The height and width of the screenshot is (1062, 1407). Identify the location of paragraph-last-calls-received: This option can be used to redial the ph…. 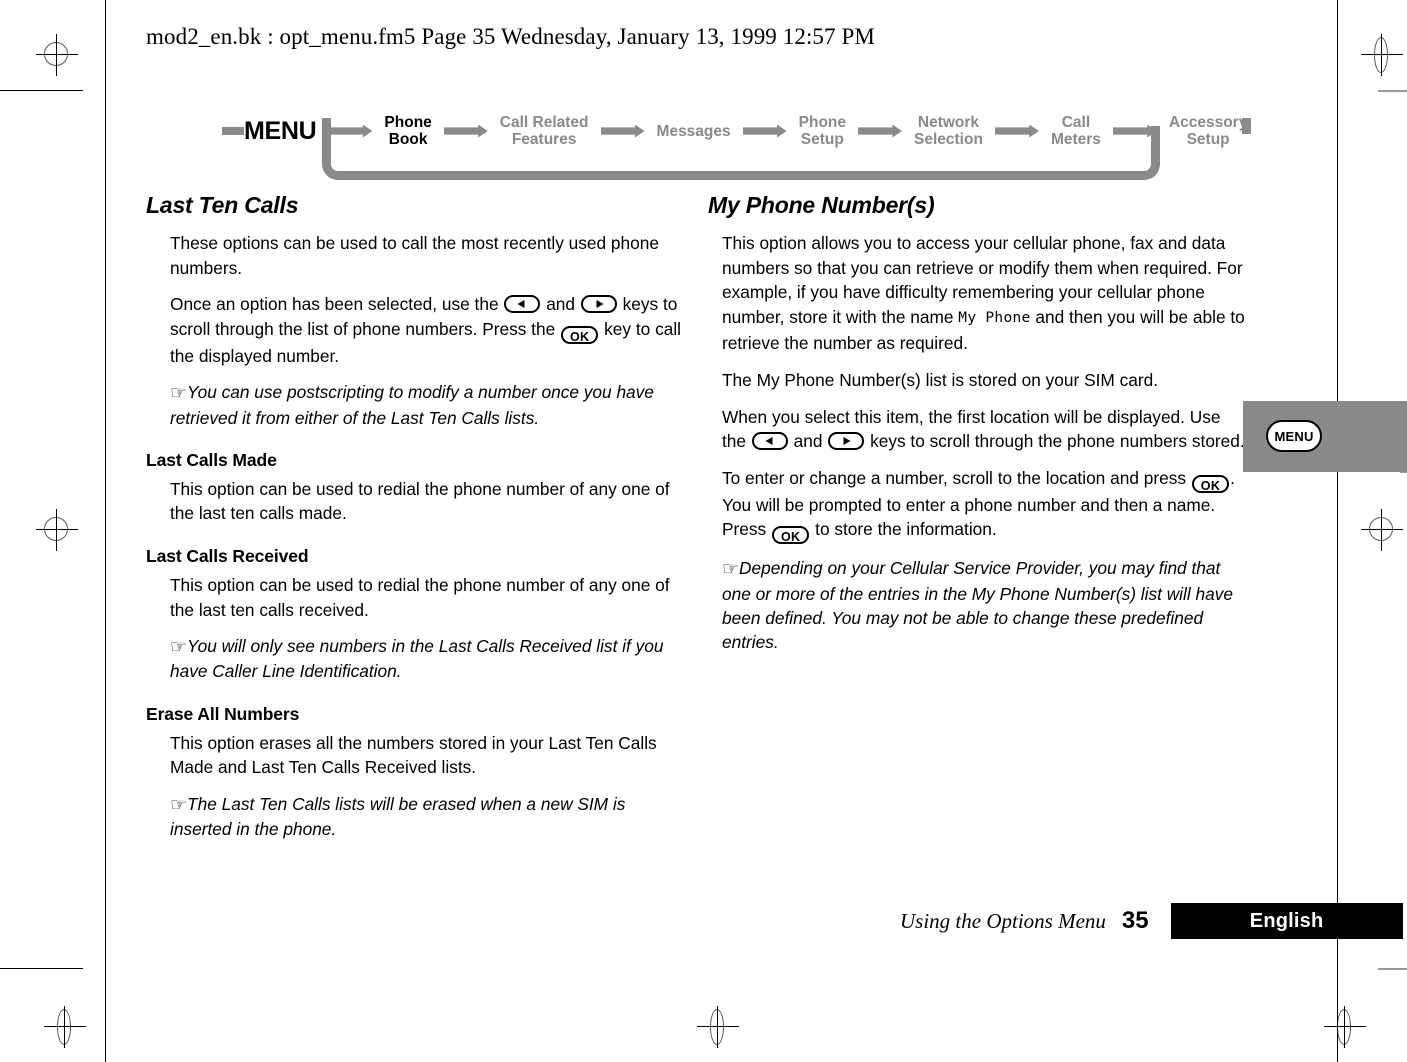
(420, 597).